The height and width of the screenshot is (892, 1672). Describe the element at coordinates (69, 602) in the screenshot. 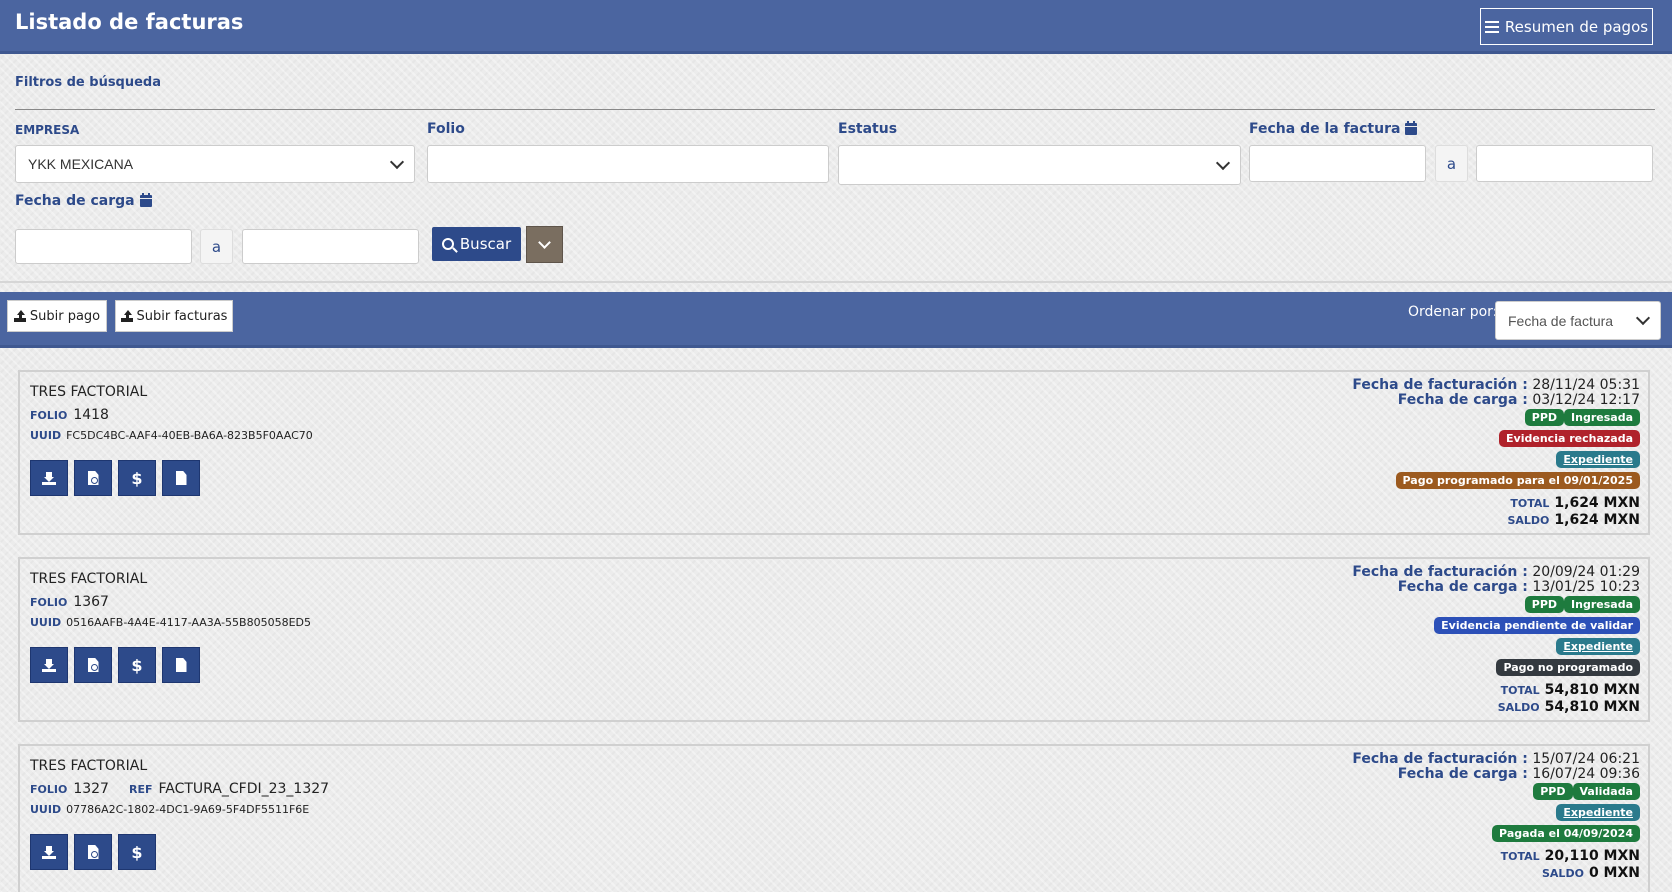

I see `invoice-folio-line: FOLIO 1367` at that location.